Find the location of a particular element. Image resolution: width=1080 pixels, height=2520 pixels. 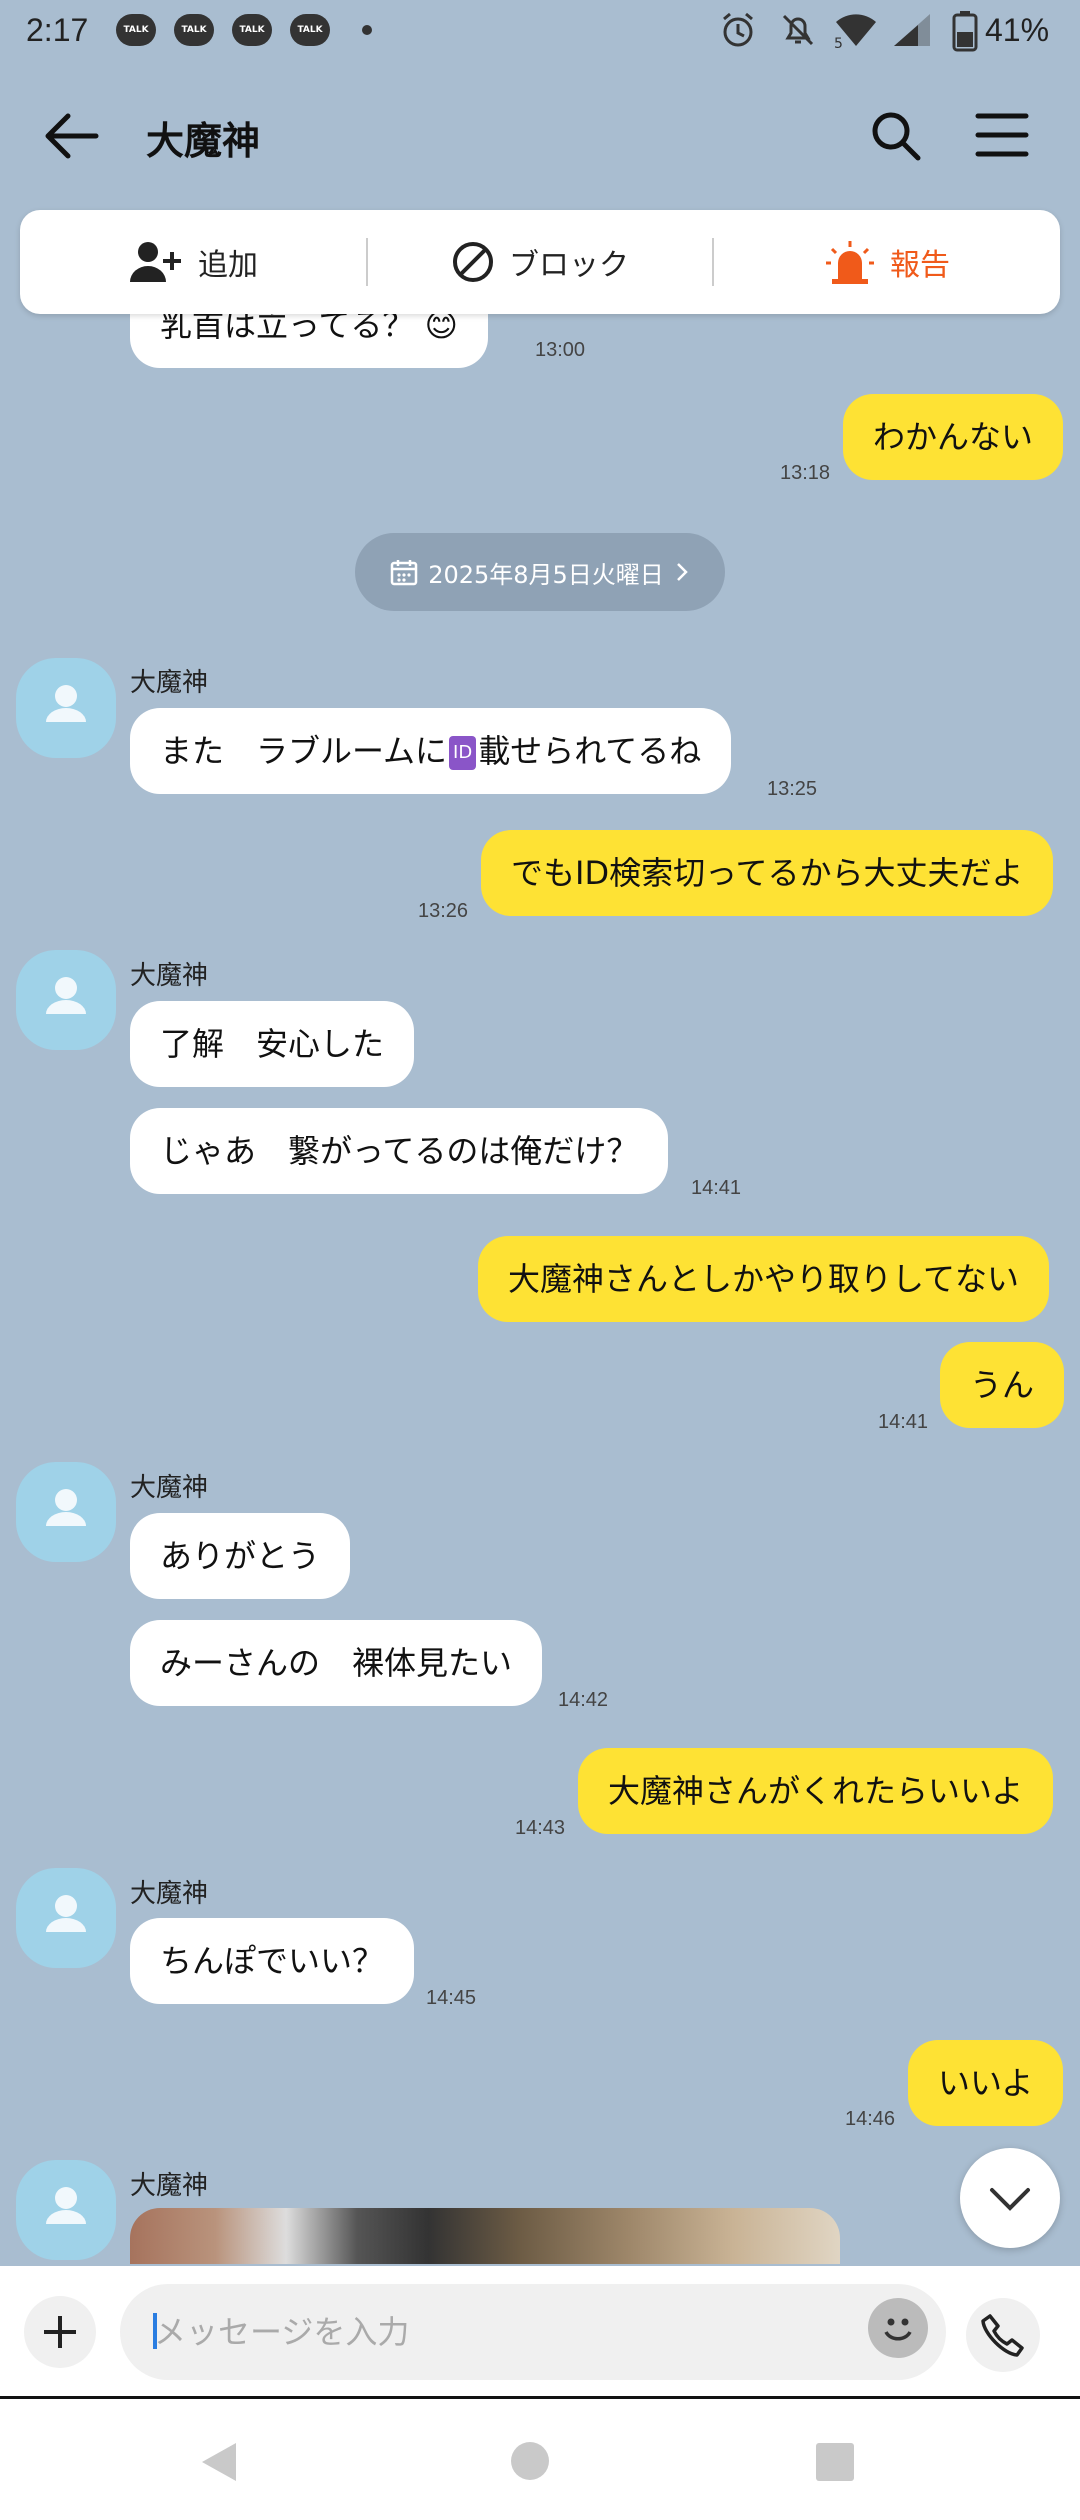

status-time: 2:17 is located at coordinates (57, 30).